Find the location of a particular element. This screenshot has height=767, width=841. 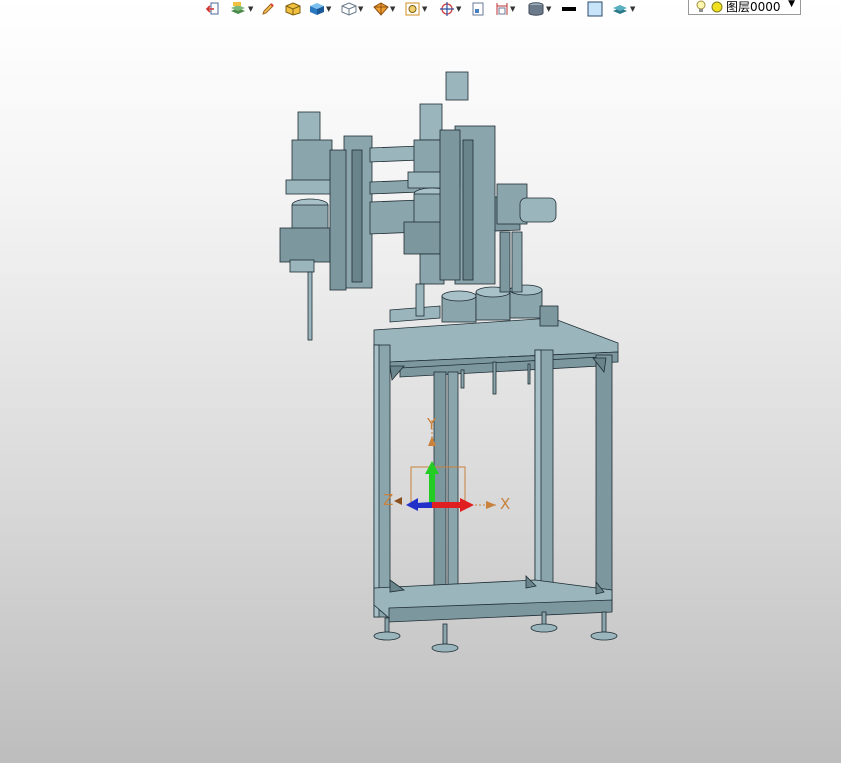

render-shaded-button is located at coordinates (296, 9).